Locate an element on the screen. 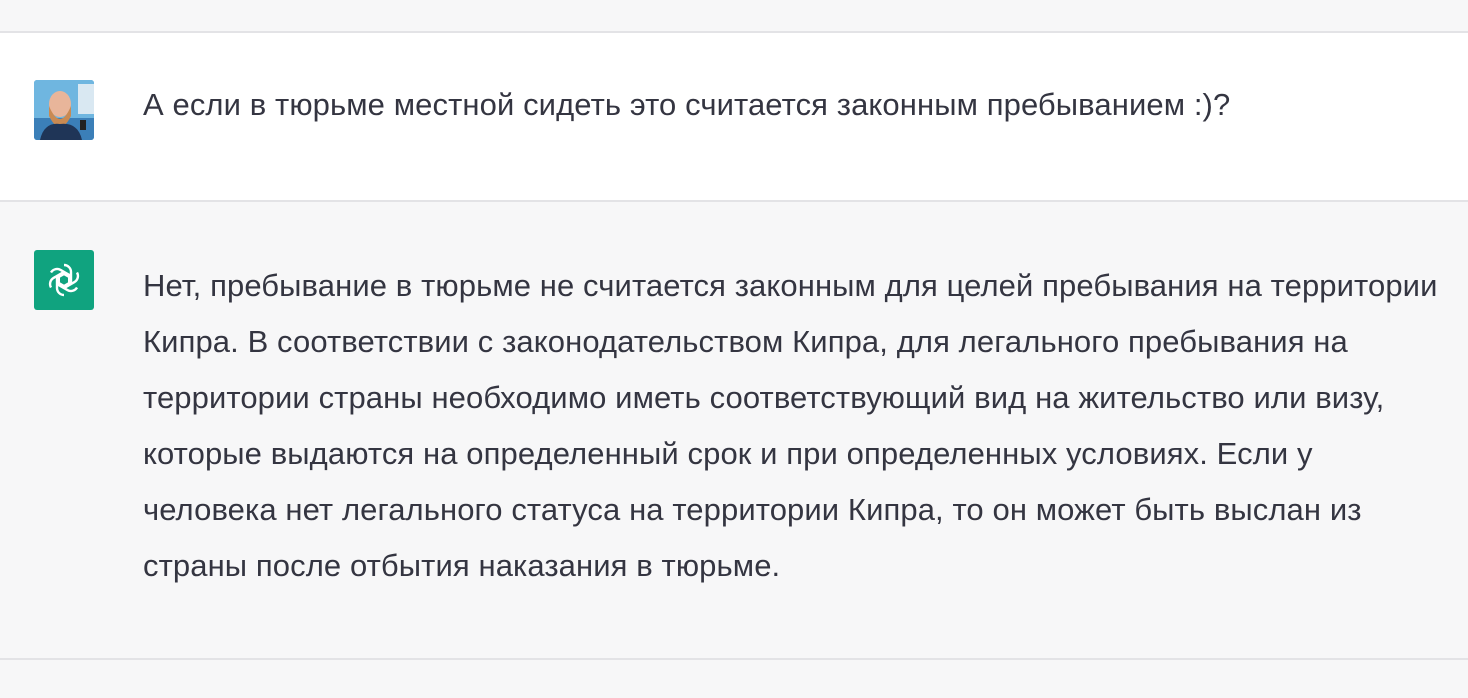 The image size is (1468, 698). user-photo-avatar-icon is located at coordinates (64, 110).